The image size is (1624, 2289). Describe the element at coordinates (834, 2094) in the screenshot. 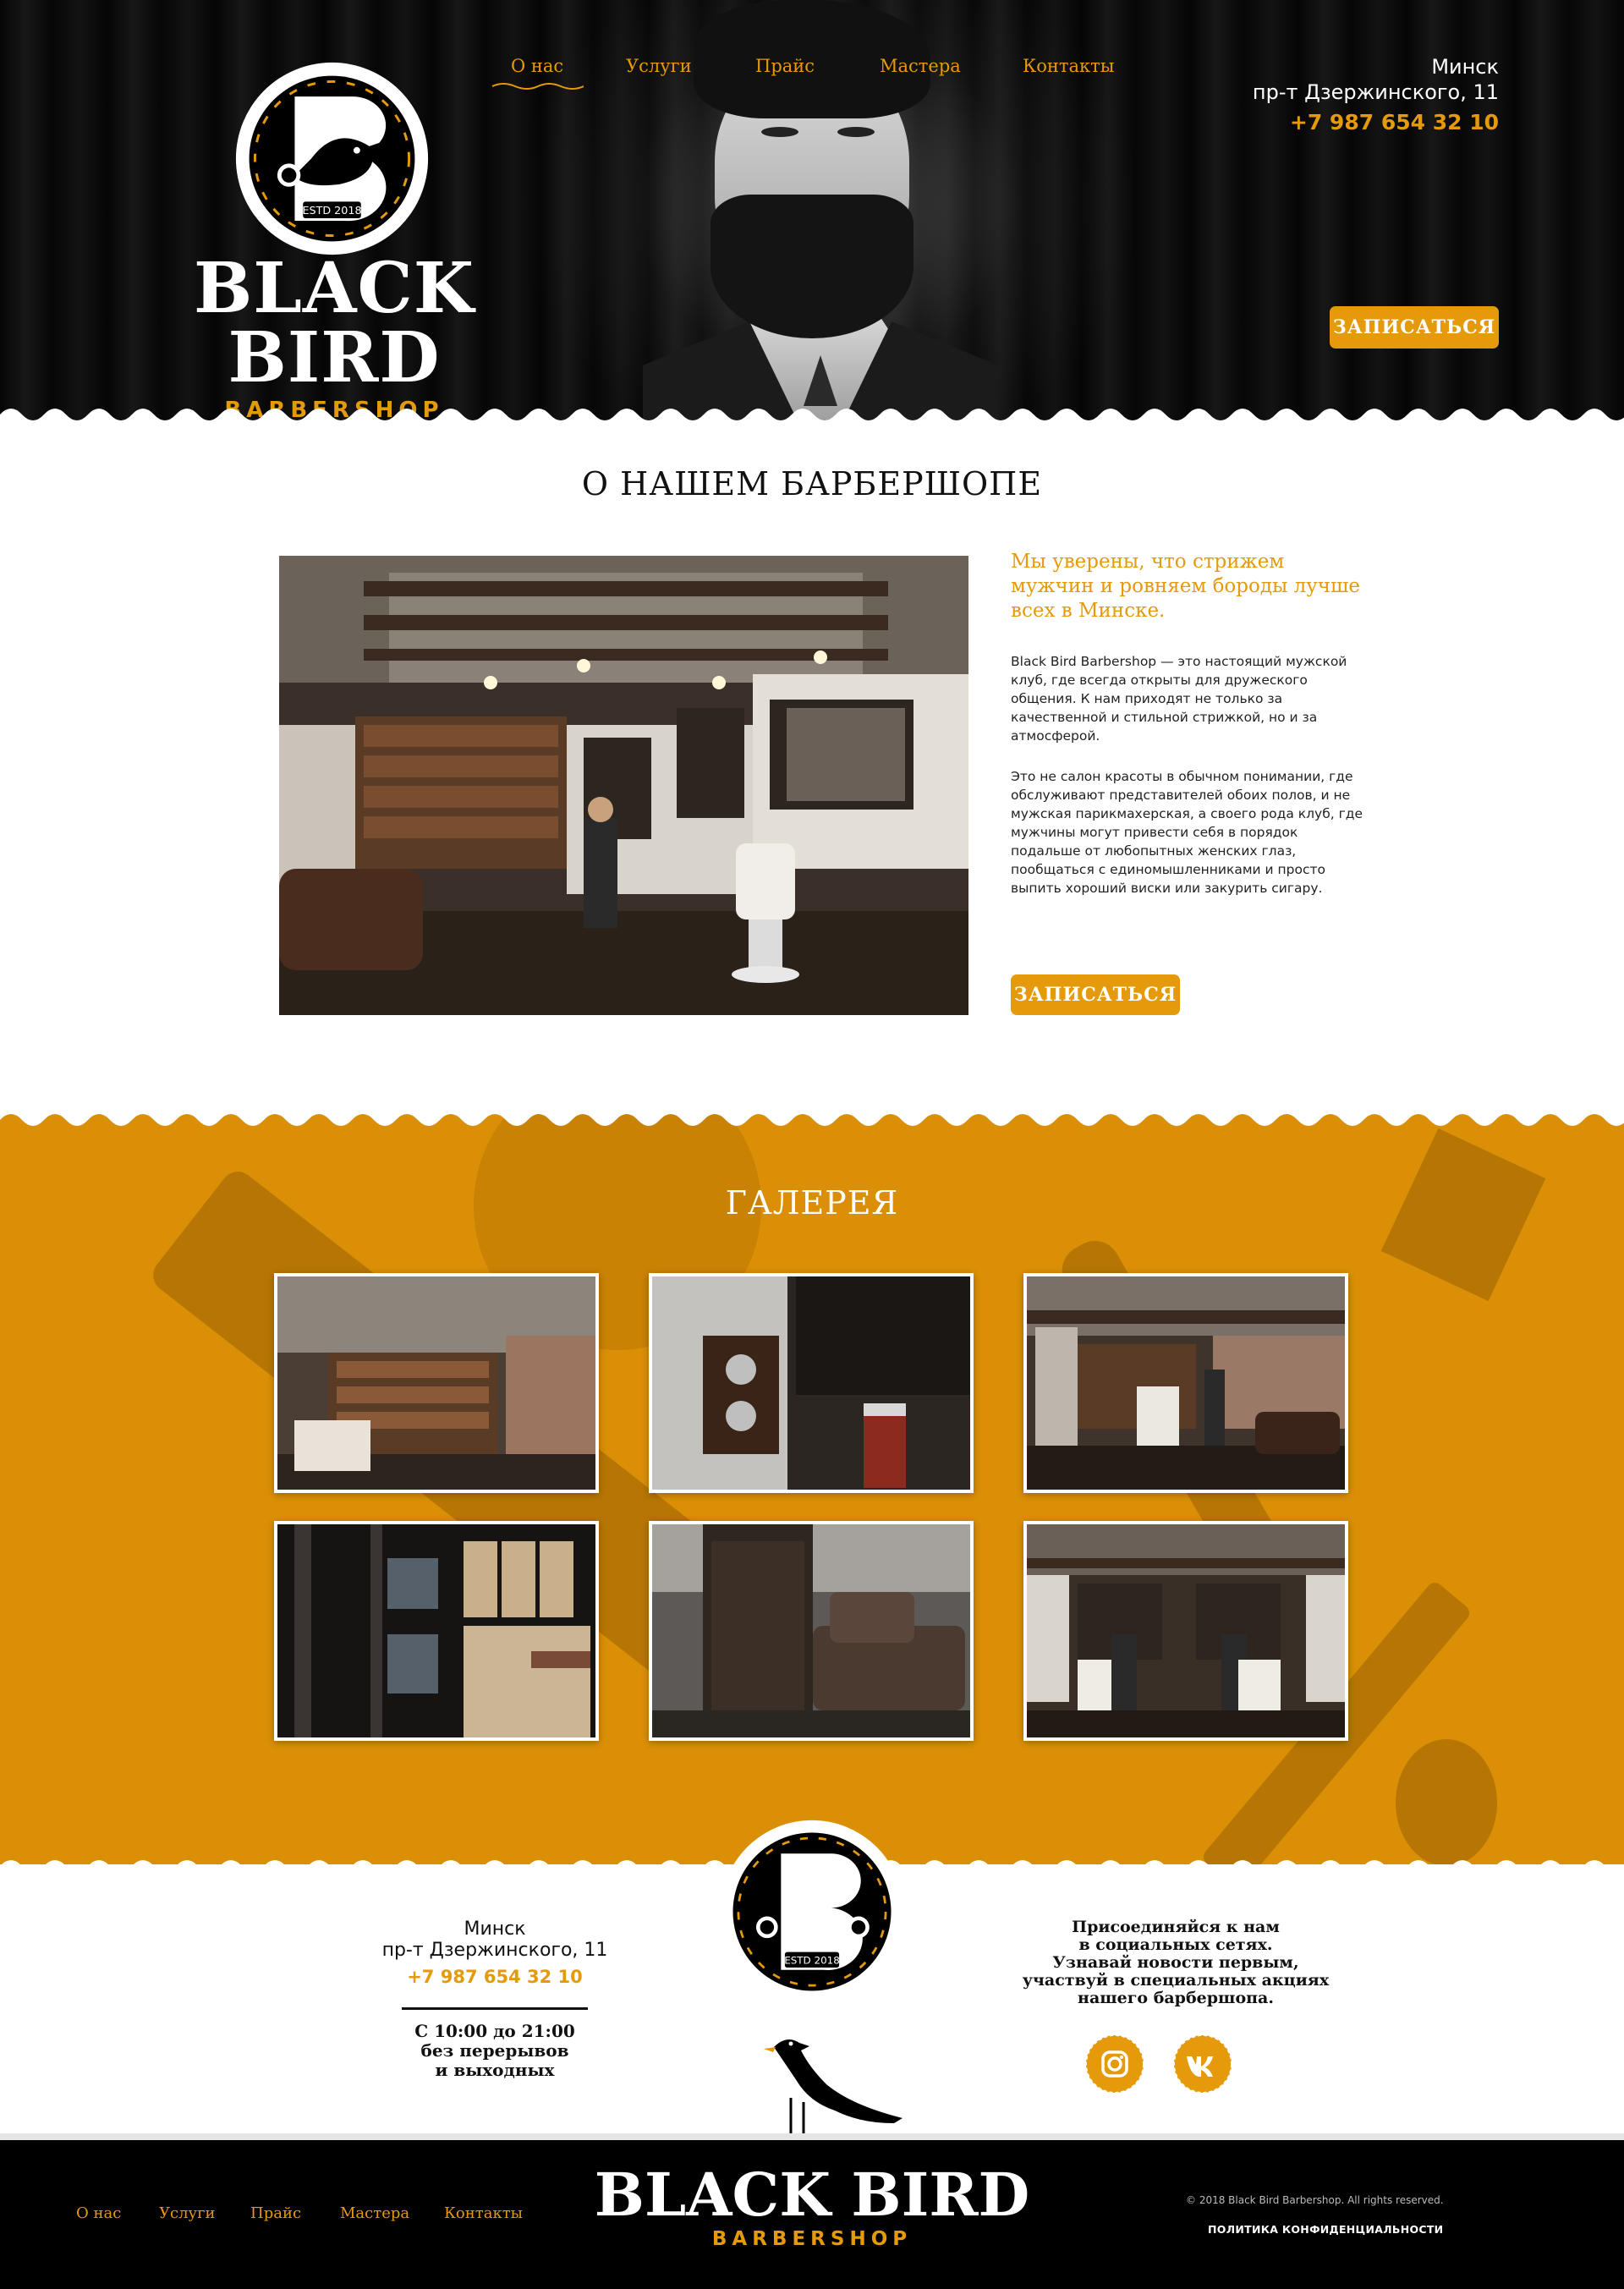

I see `blackbird-illustration` at that location.